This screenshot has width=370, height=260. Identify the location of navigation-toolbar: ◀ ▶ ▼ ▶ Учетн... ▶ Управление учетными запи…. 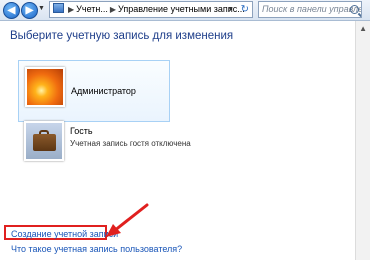
(185, 10).